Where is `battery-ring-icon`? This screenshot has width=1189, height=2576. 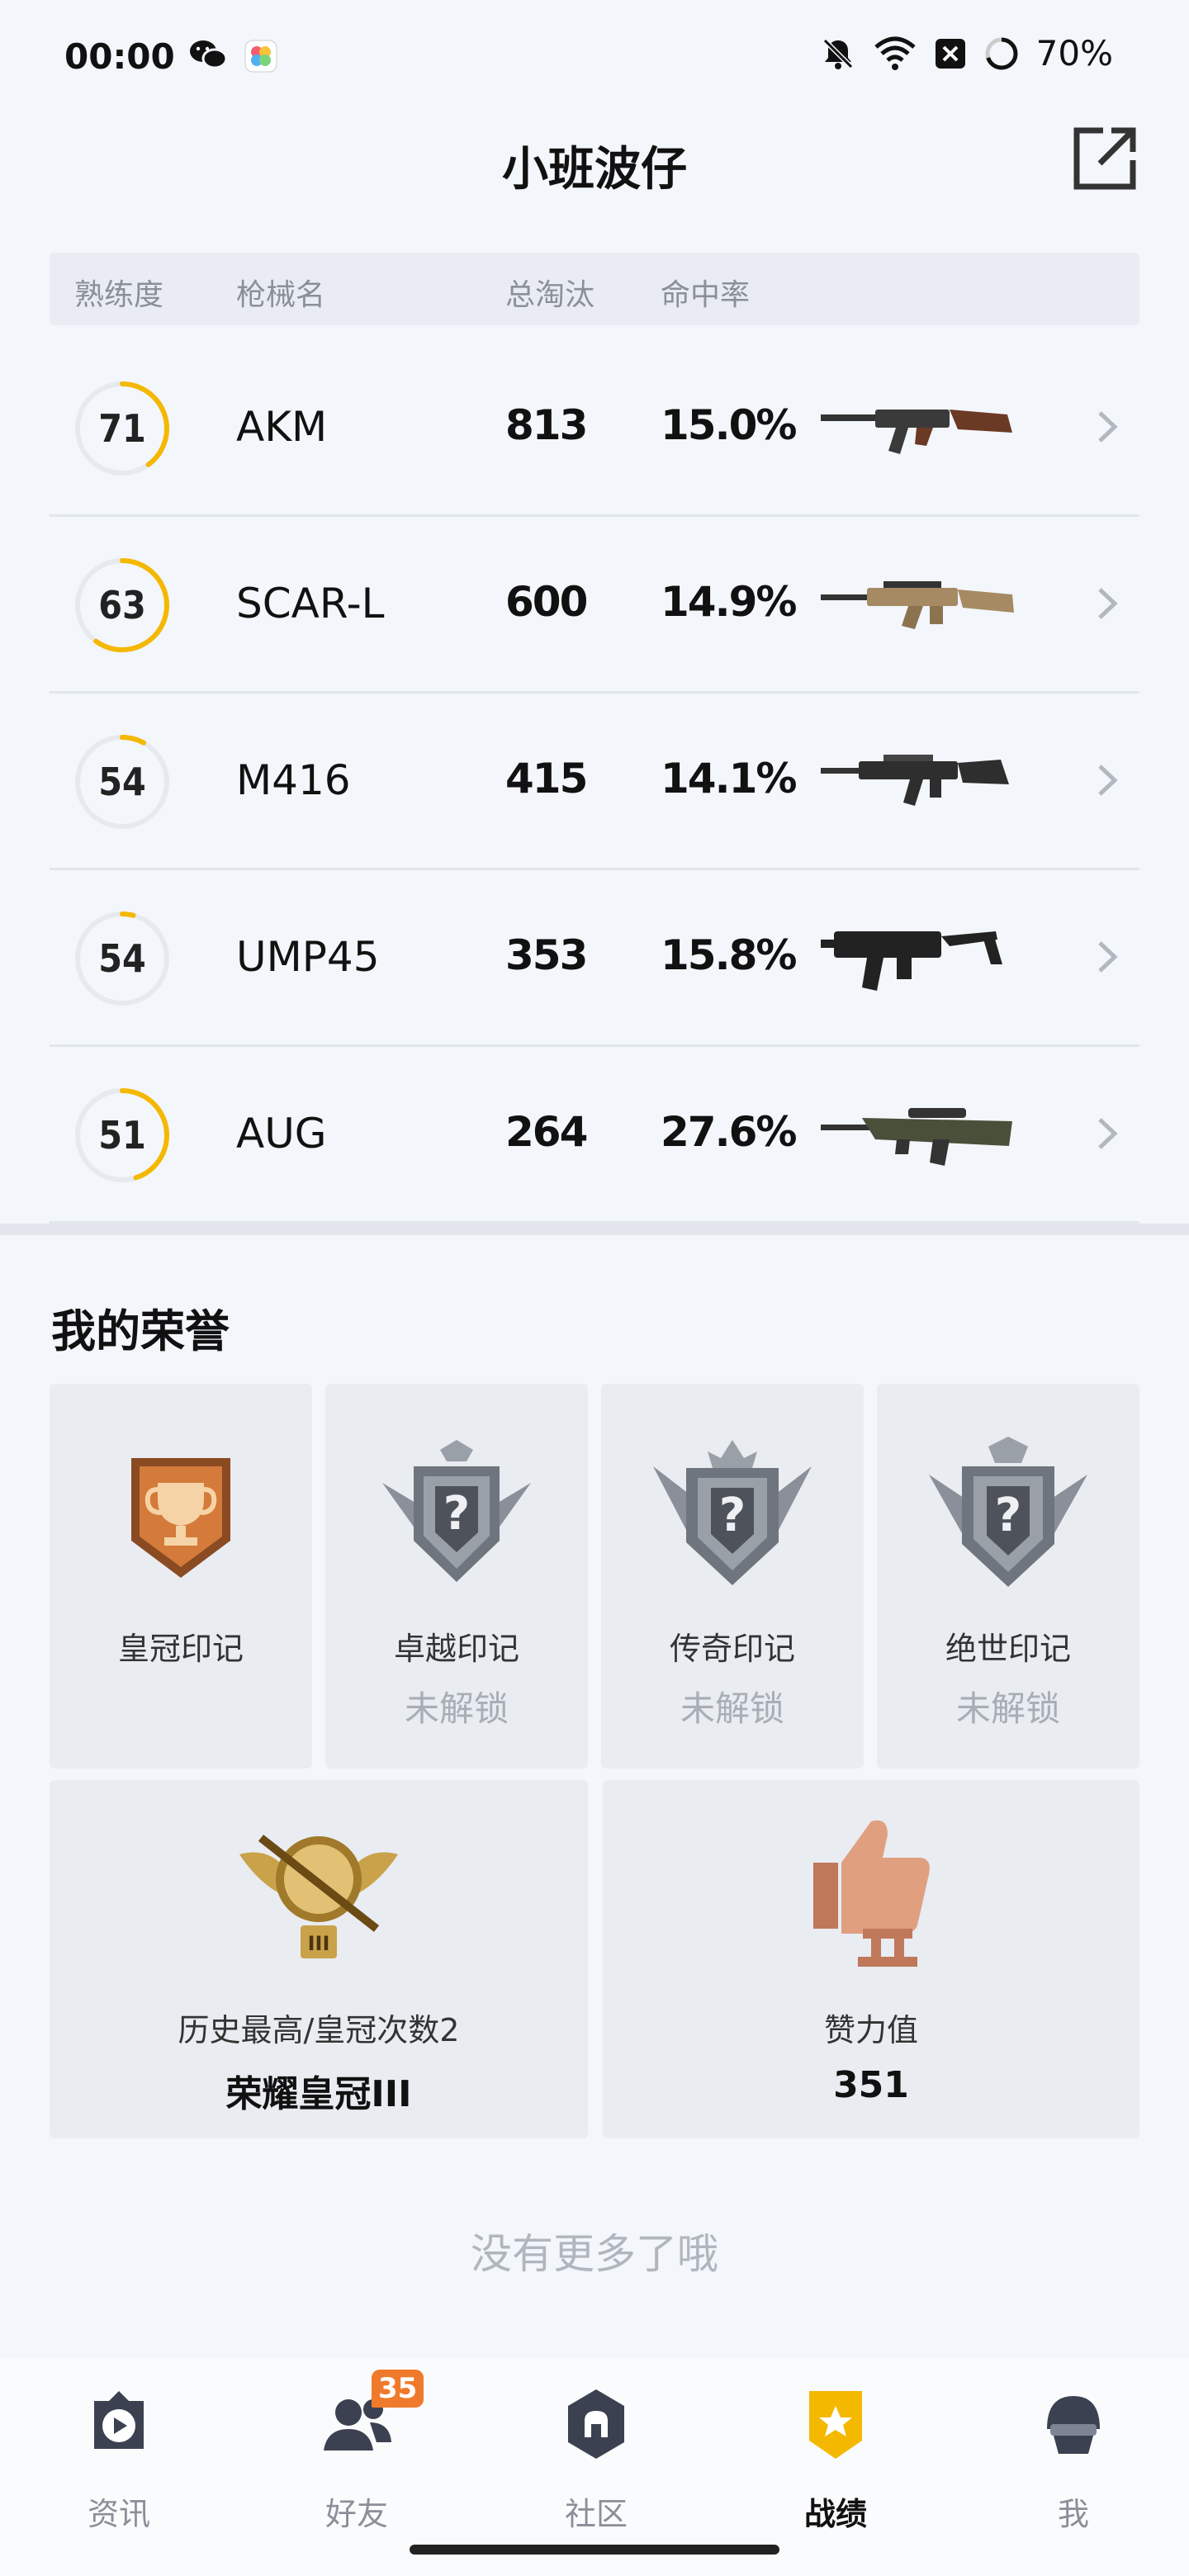
battery-ring-icon is located at coordinates (1001, 53).